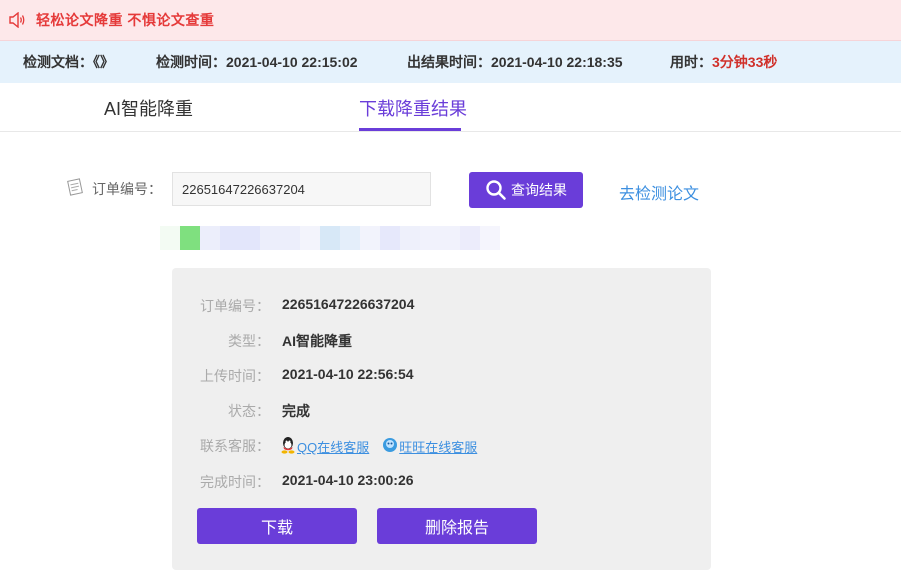 Image resolution: width=901 pixels, height=581 pixels. Describe the element at coordinates (348, 480) in the screenshot. I see `finish-time-value: 2021-04-10 23:00:26` at that location.